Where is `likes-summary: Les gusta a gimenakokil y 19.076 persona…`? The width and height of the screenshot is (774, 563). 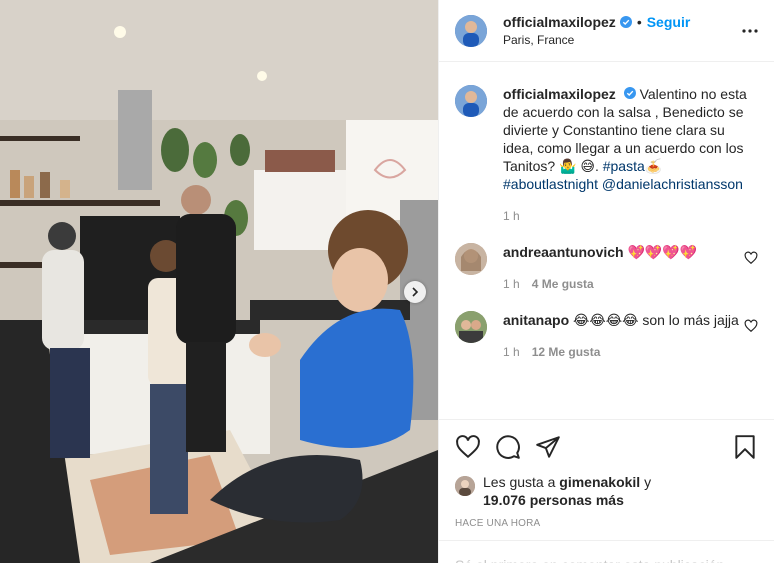 likes-summary: Les gusta a gimenakokil y 19.076 persona… is located at coordinates (606, 491).